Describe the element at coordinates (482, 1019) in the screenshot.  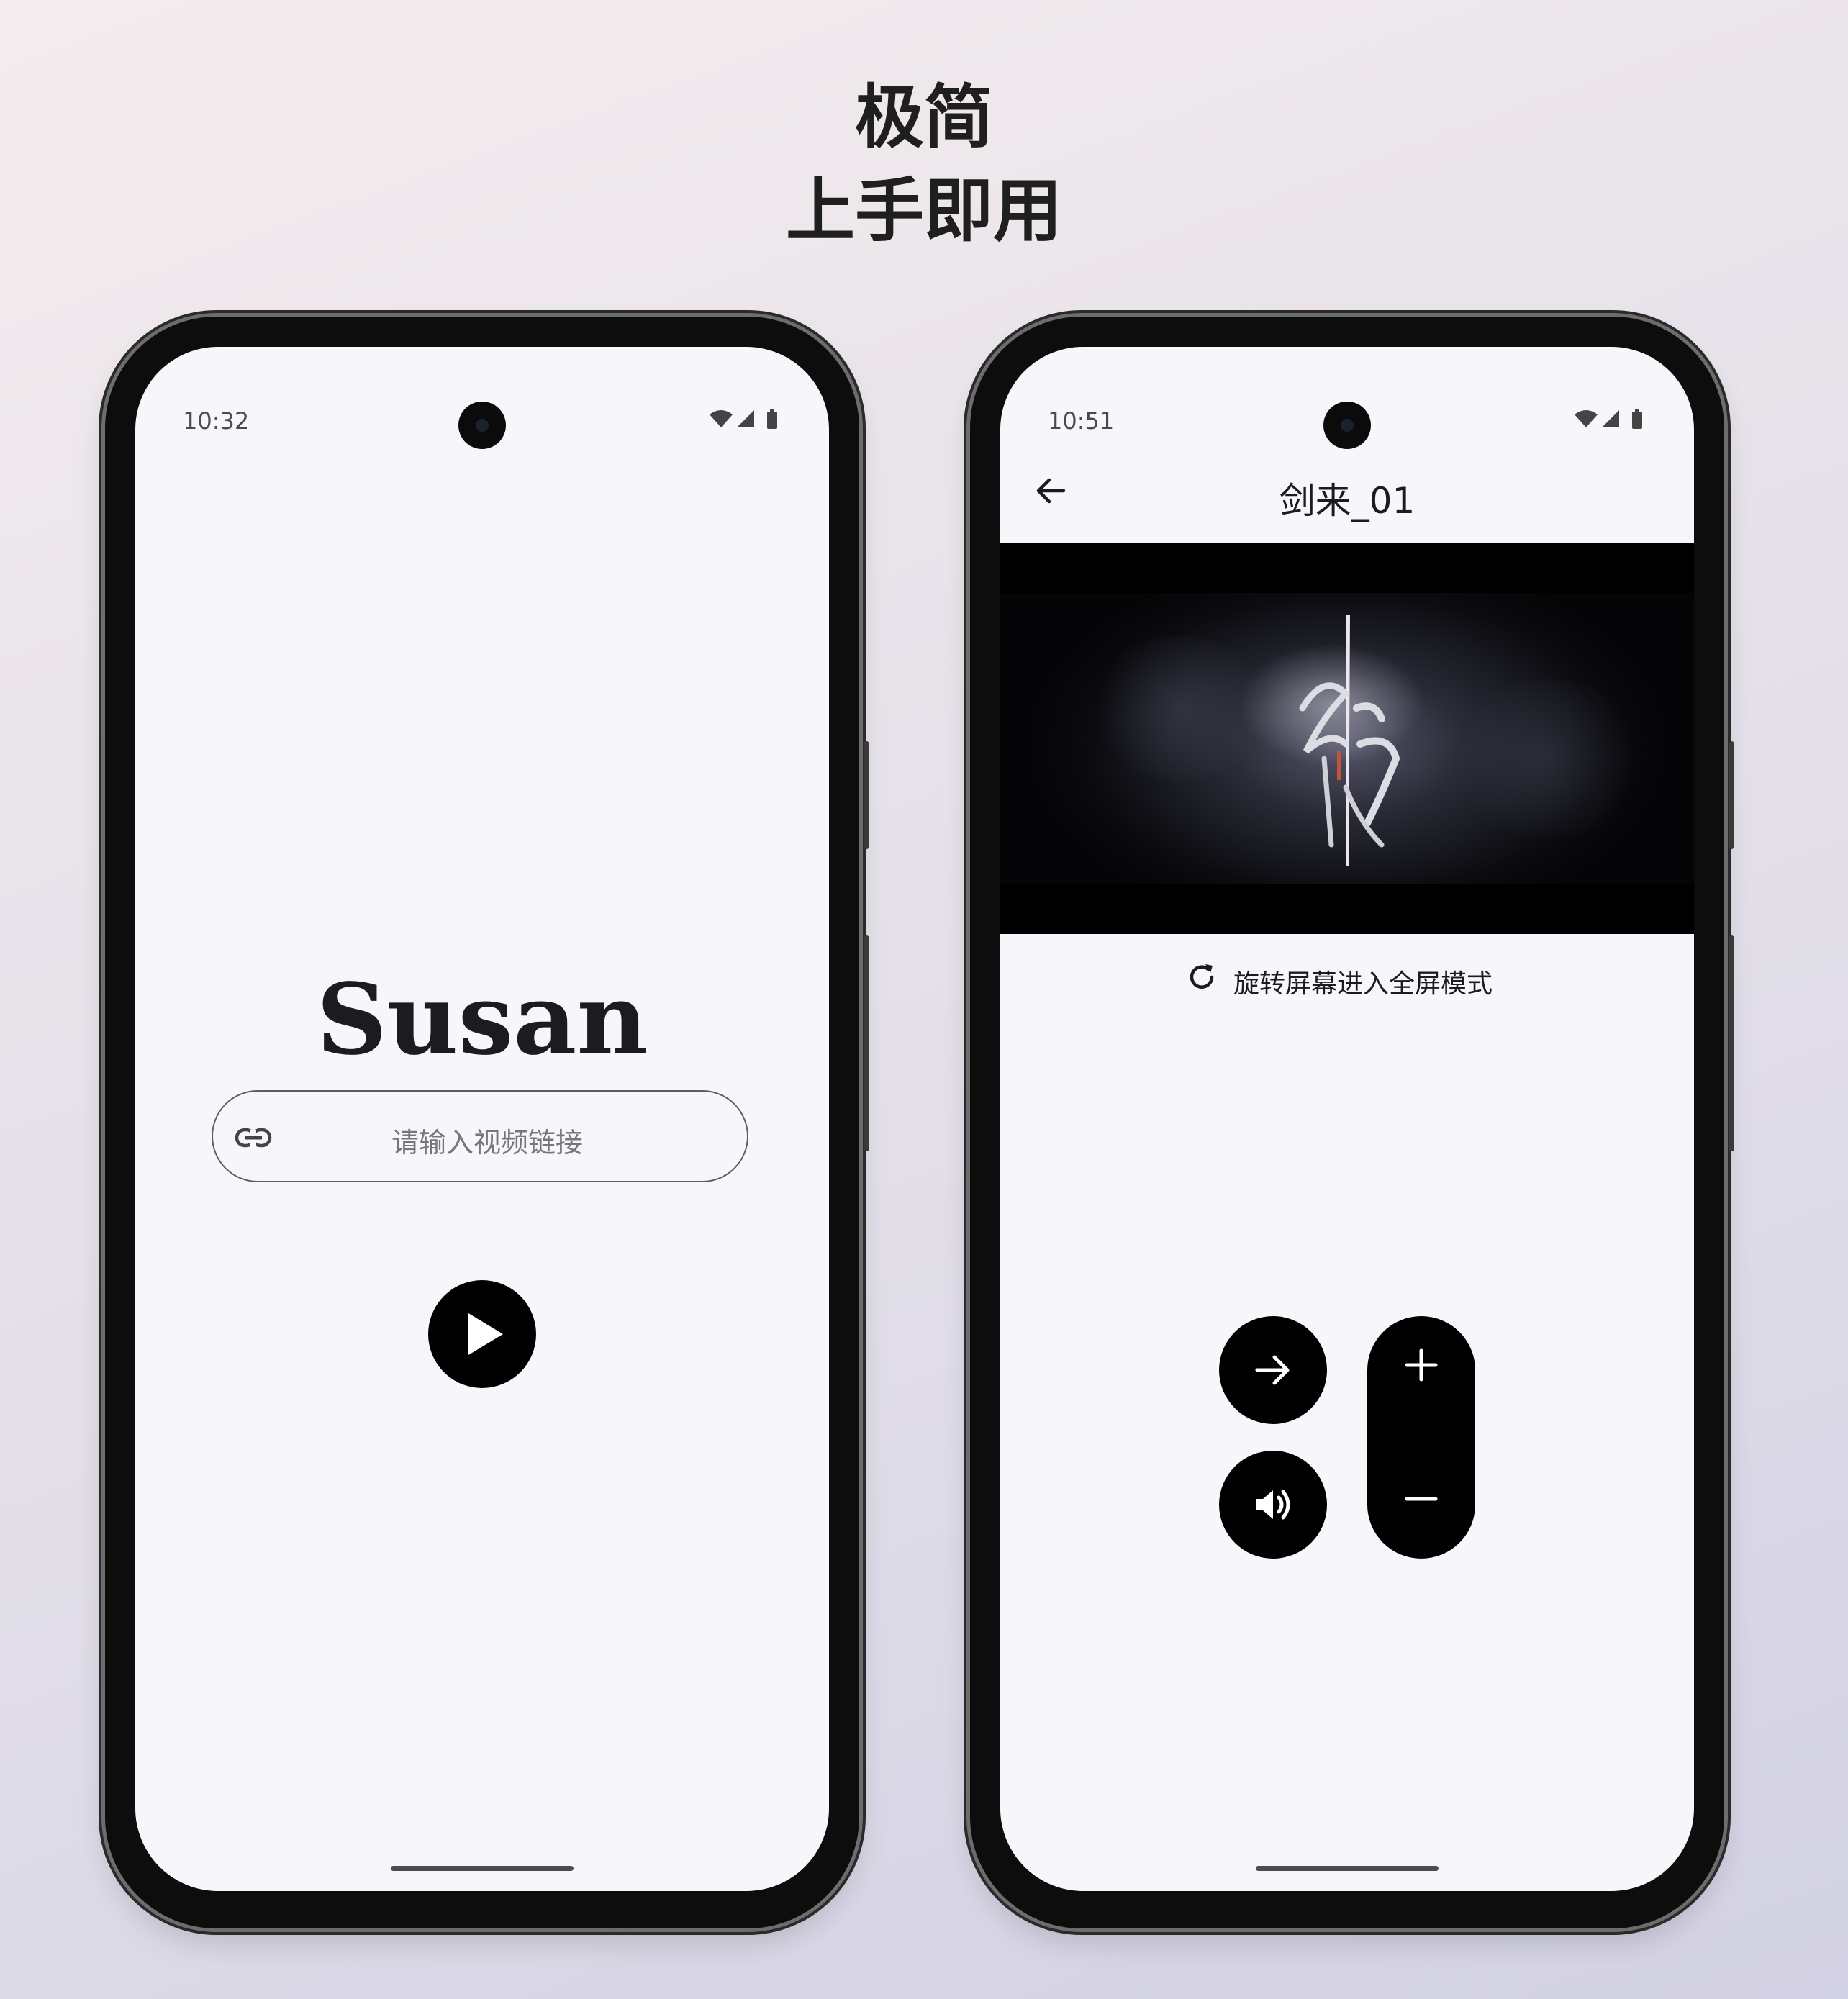
I see `app-title: Susan` at that location.